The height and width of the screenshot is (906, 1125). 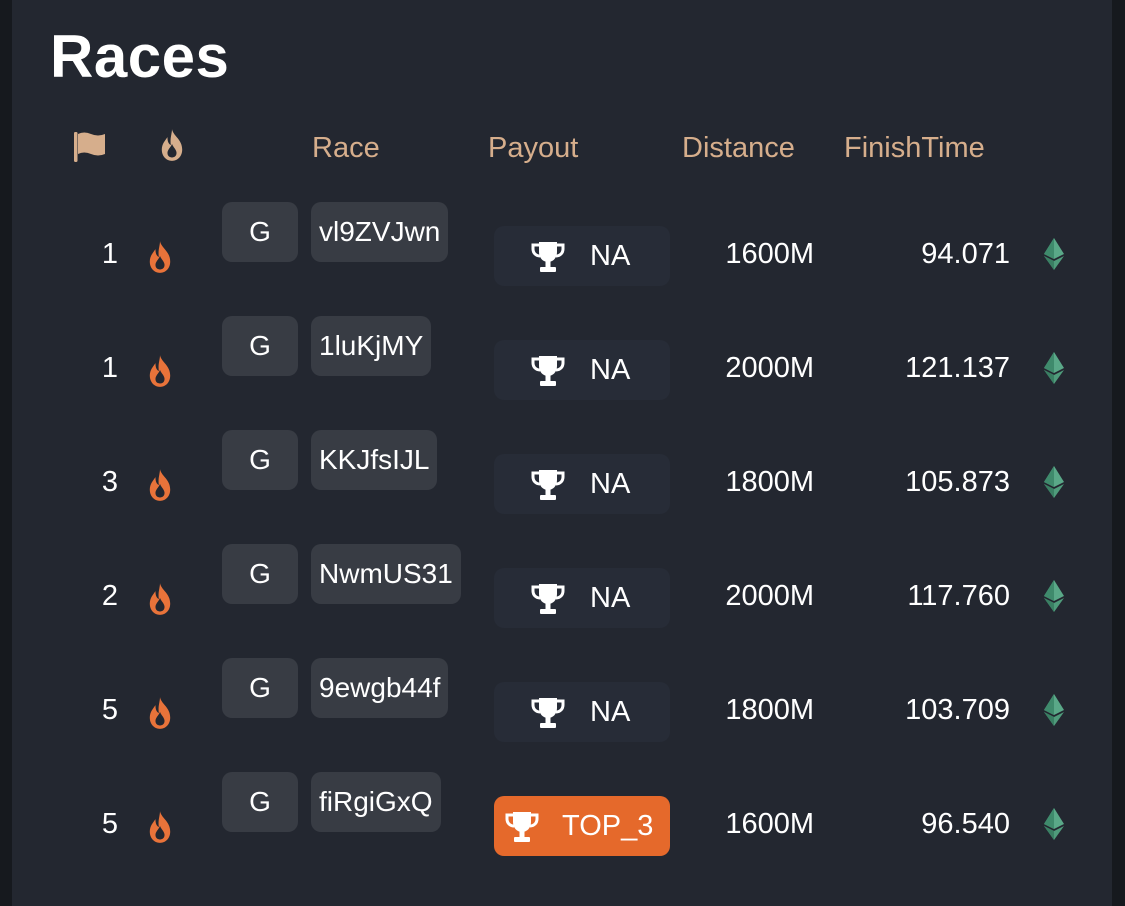 I want to click on finish-time: 94.071, so click(x=965, y=254).